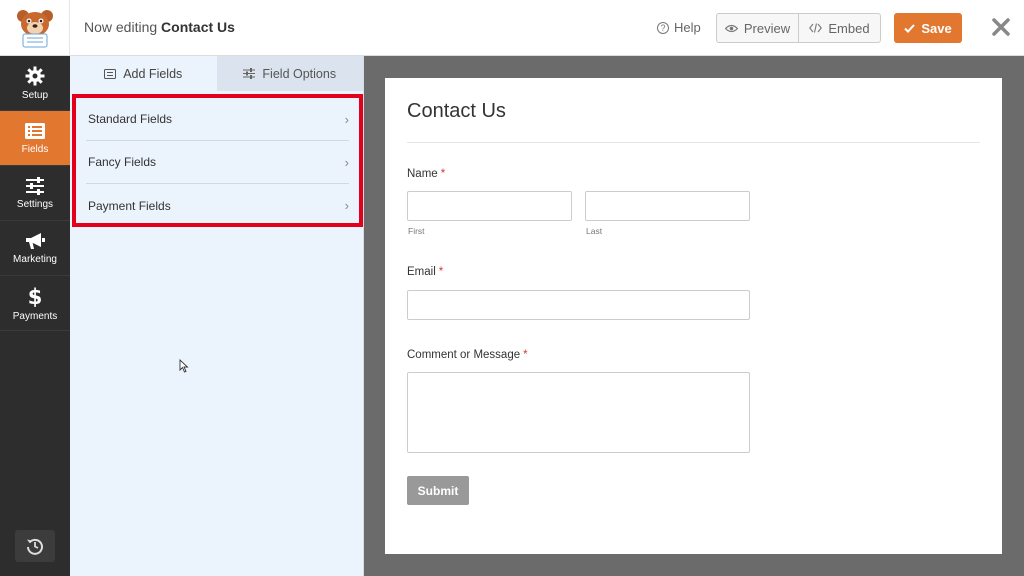 The width and height of the screenshot is (1024, 576). Describe the element at coordinates (129, 205) in the screenshot. I see `group-label: Payment Fields` at that location.